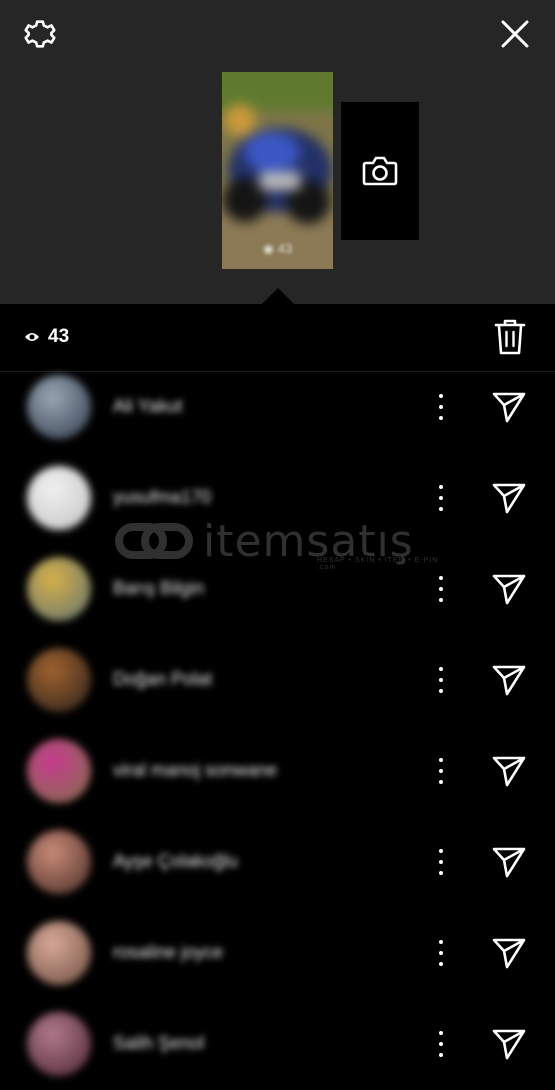 This screenshot has height=1090, width=555. I want to click on close-icon, so click(515, 34).